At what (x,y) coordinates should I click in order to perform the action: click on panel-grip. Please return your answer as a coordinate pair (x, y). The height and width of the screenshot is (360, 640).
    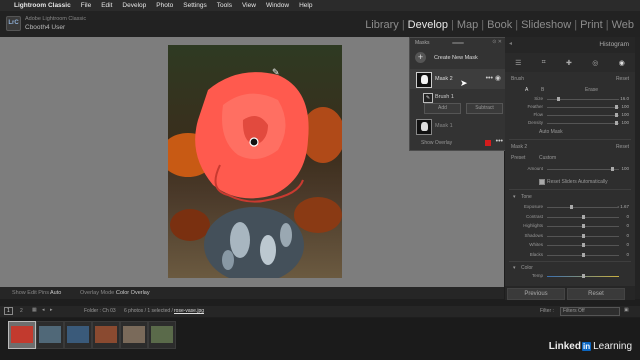
    Looking at the image, I should click on (458, 43).